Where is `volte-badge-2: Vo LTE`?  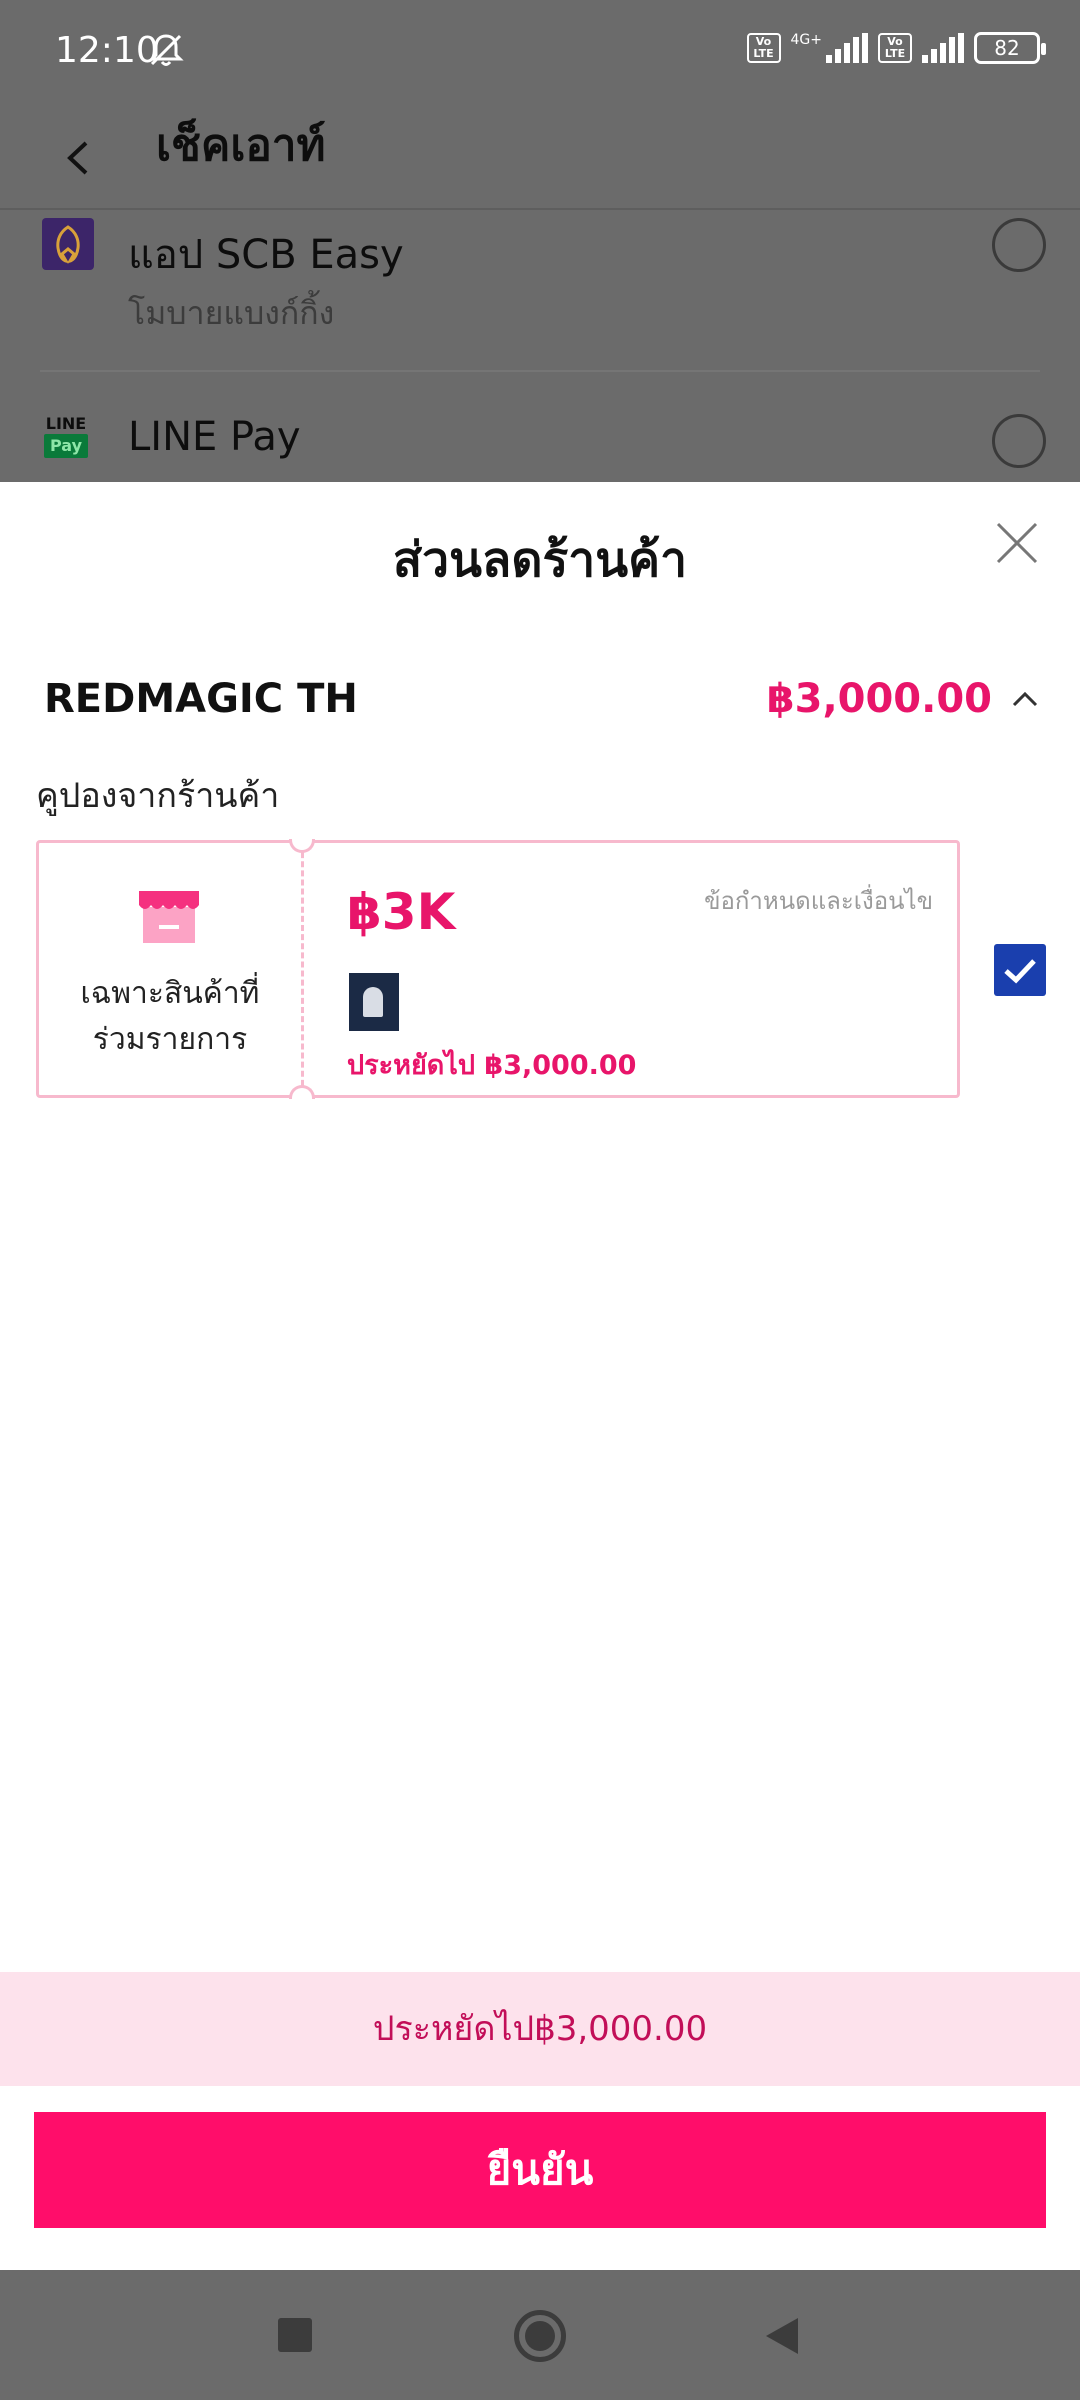
volte-badge-2: Vo LTE is located at coordinates (895, 48).